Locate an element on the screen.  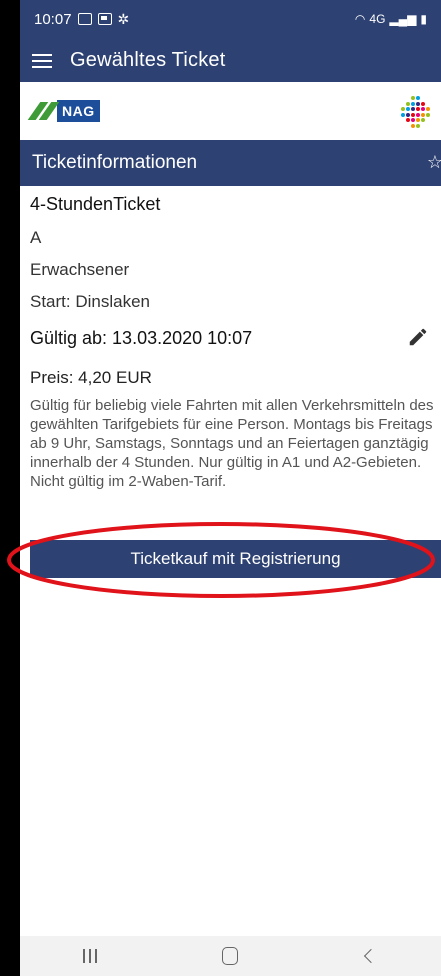
home-button is located at coordinates (230, 956).